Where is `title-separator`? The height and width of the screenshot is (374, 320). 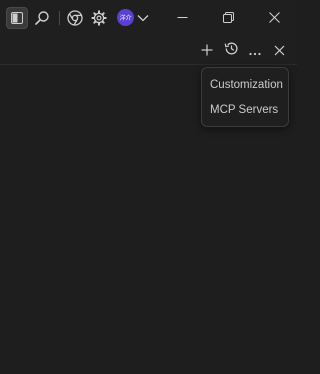 title-separator is located at coordinates (59, 18).